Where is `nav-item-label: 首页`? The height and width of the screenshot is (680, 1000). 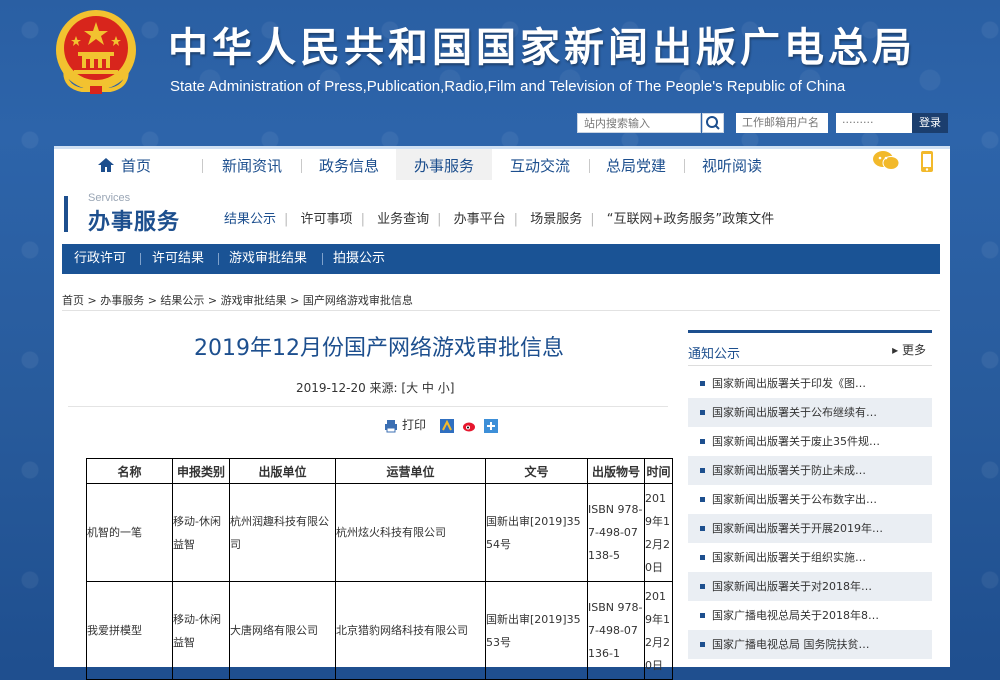
nav-item-label: 首页 is located at coordinates (135, 166).